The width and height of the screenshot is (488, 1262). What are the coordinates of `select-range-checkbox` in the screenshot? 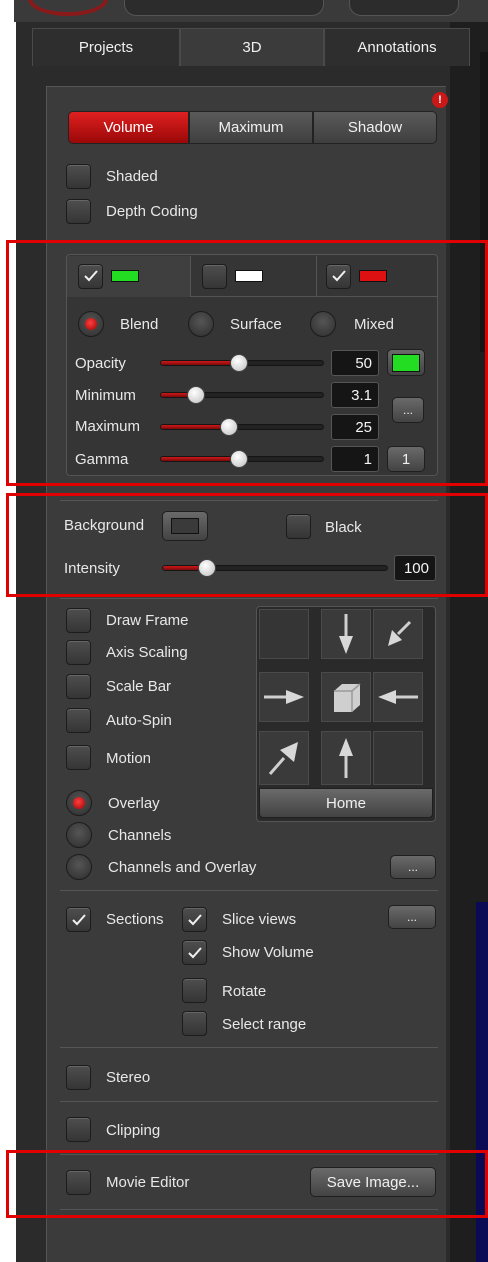 It's located at (194, 1023).